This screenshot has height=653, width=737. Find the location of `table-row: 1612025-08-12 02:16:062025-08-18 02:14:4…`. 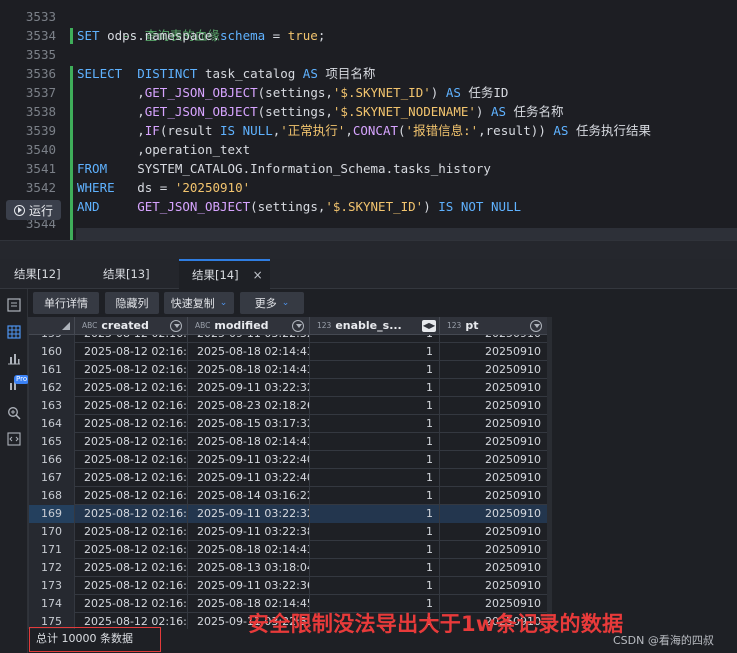

table-row: 1612025-08-12 02:16:062025-08-18 02:14:4… is located at coordinates (288, 370).